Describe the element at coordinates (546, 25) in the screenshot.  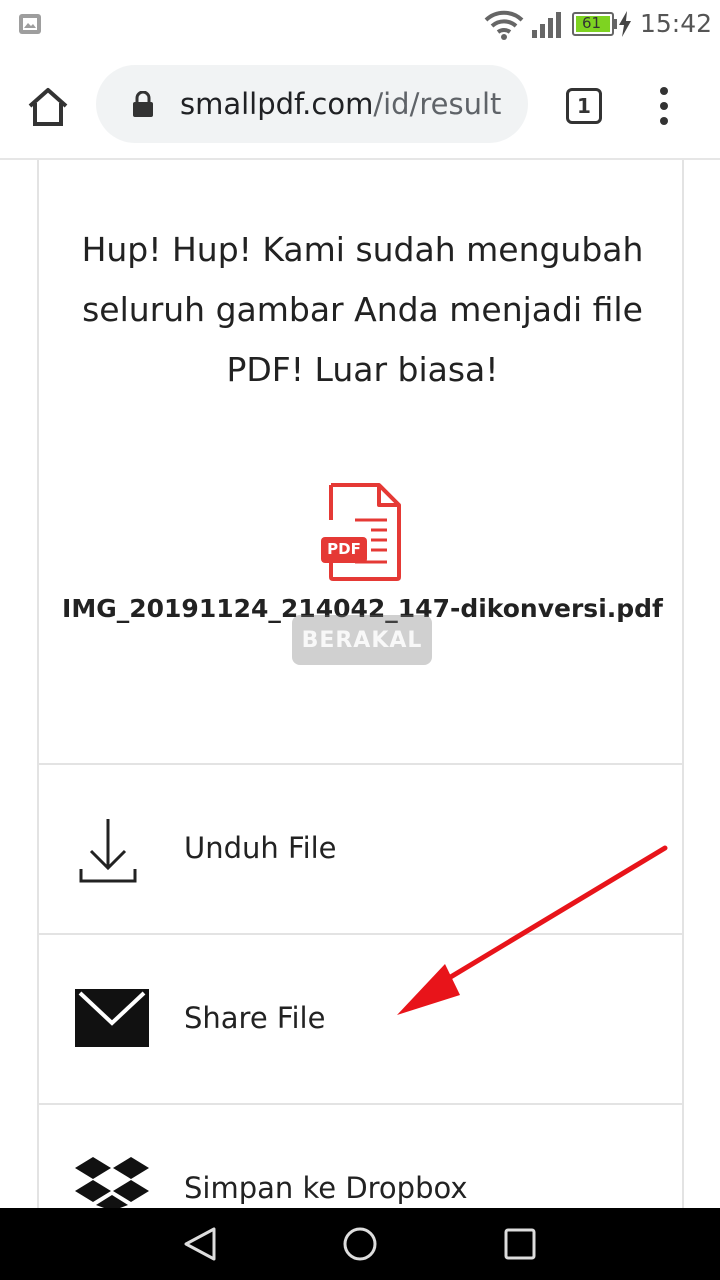
I see `cellular-signal-icon` at that location.